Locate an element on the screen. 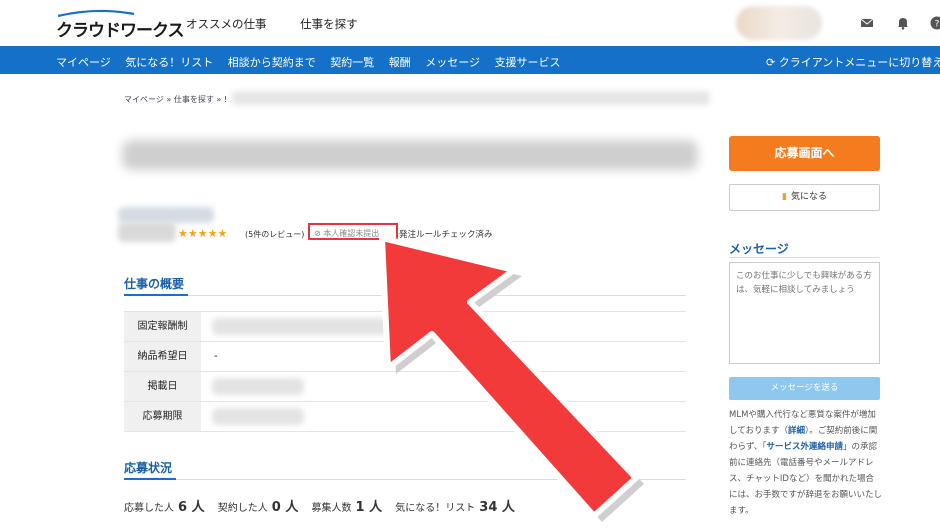 The image size is (940, 528). nav-consult-contract: 相談から契約まで is located at coordinates (272, 62).